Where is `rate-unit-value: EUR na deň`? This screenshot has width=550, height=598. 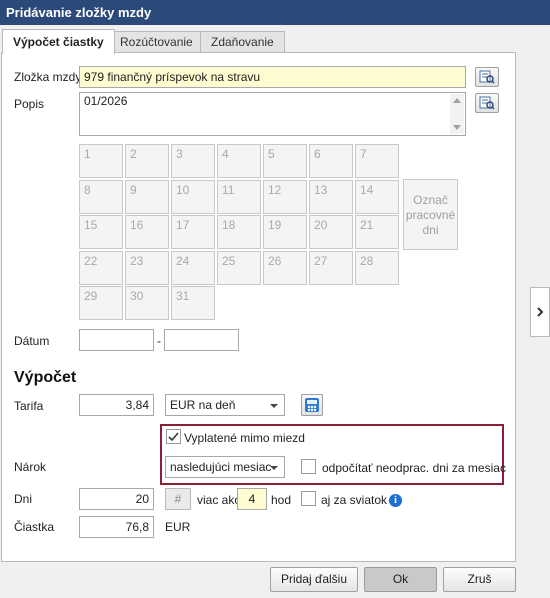
rate-unit-value: EUR na deň is located at coordinates (203, 405).